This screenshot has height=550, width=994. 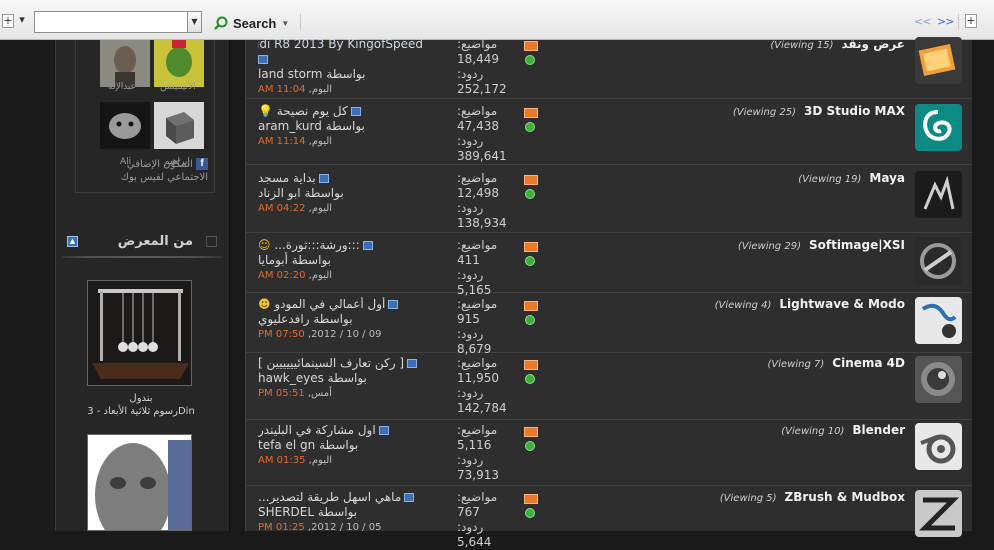 I want to click on last-post-title: [ ركن تعارف السينمائيييييين ], so click(x=331, y=363).